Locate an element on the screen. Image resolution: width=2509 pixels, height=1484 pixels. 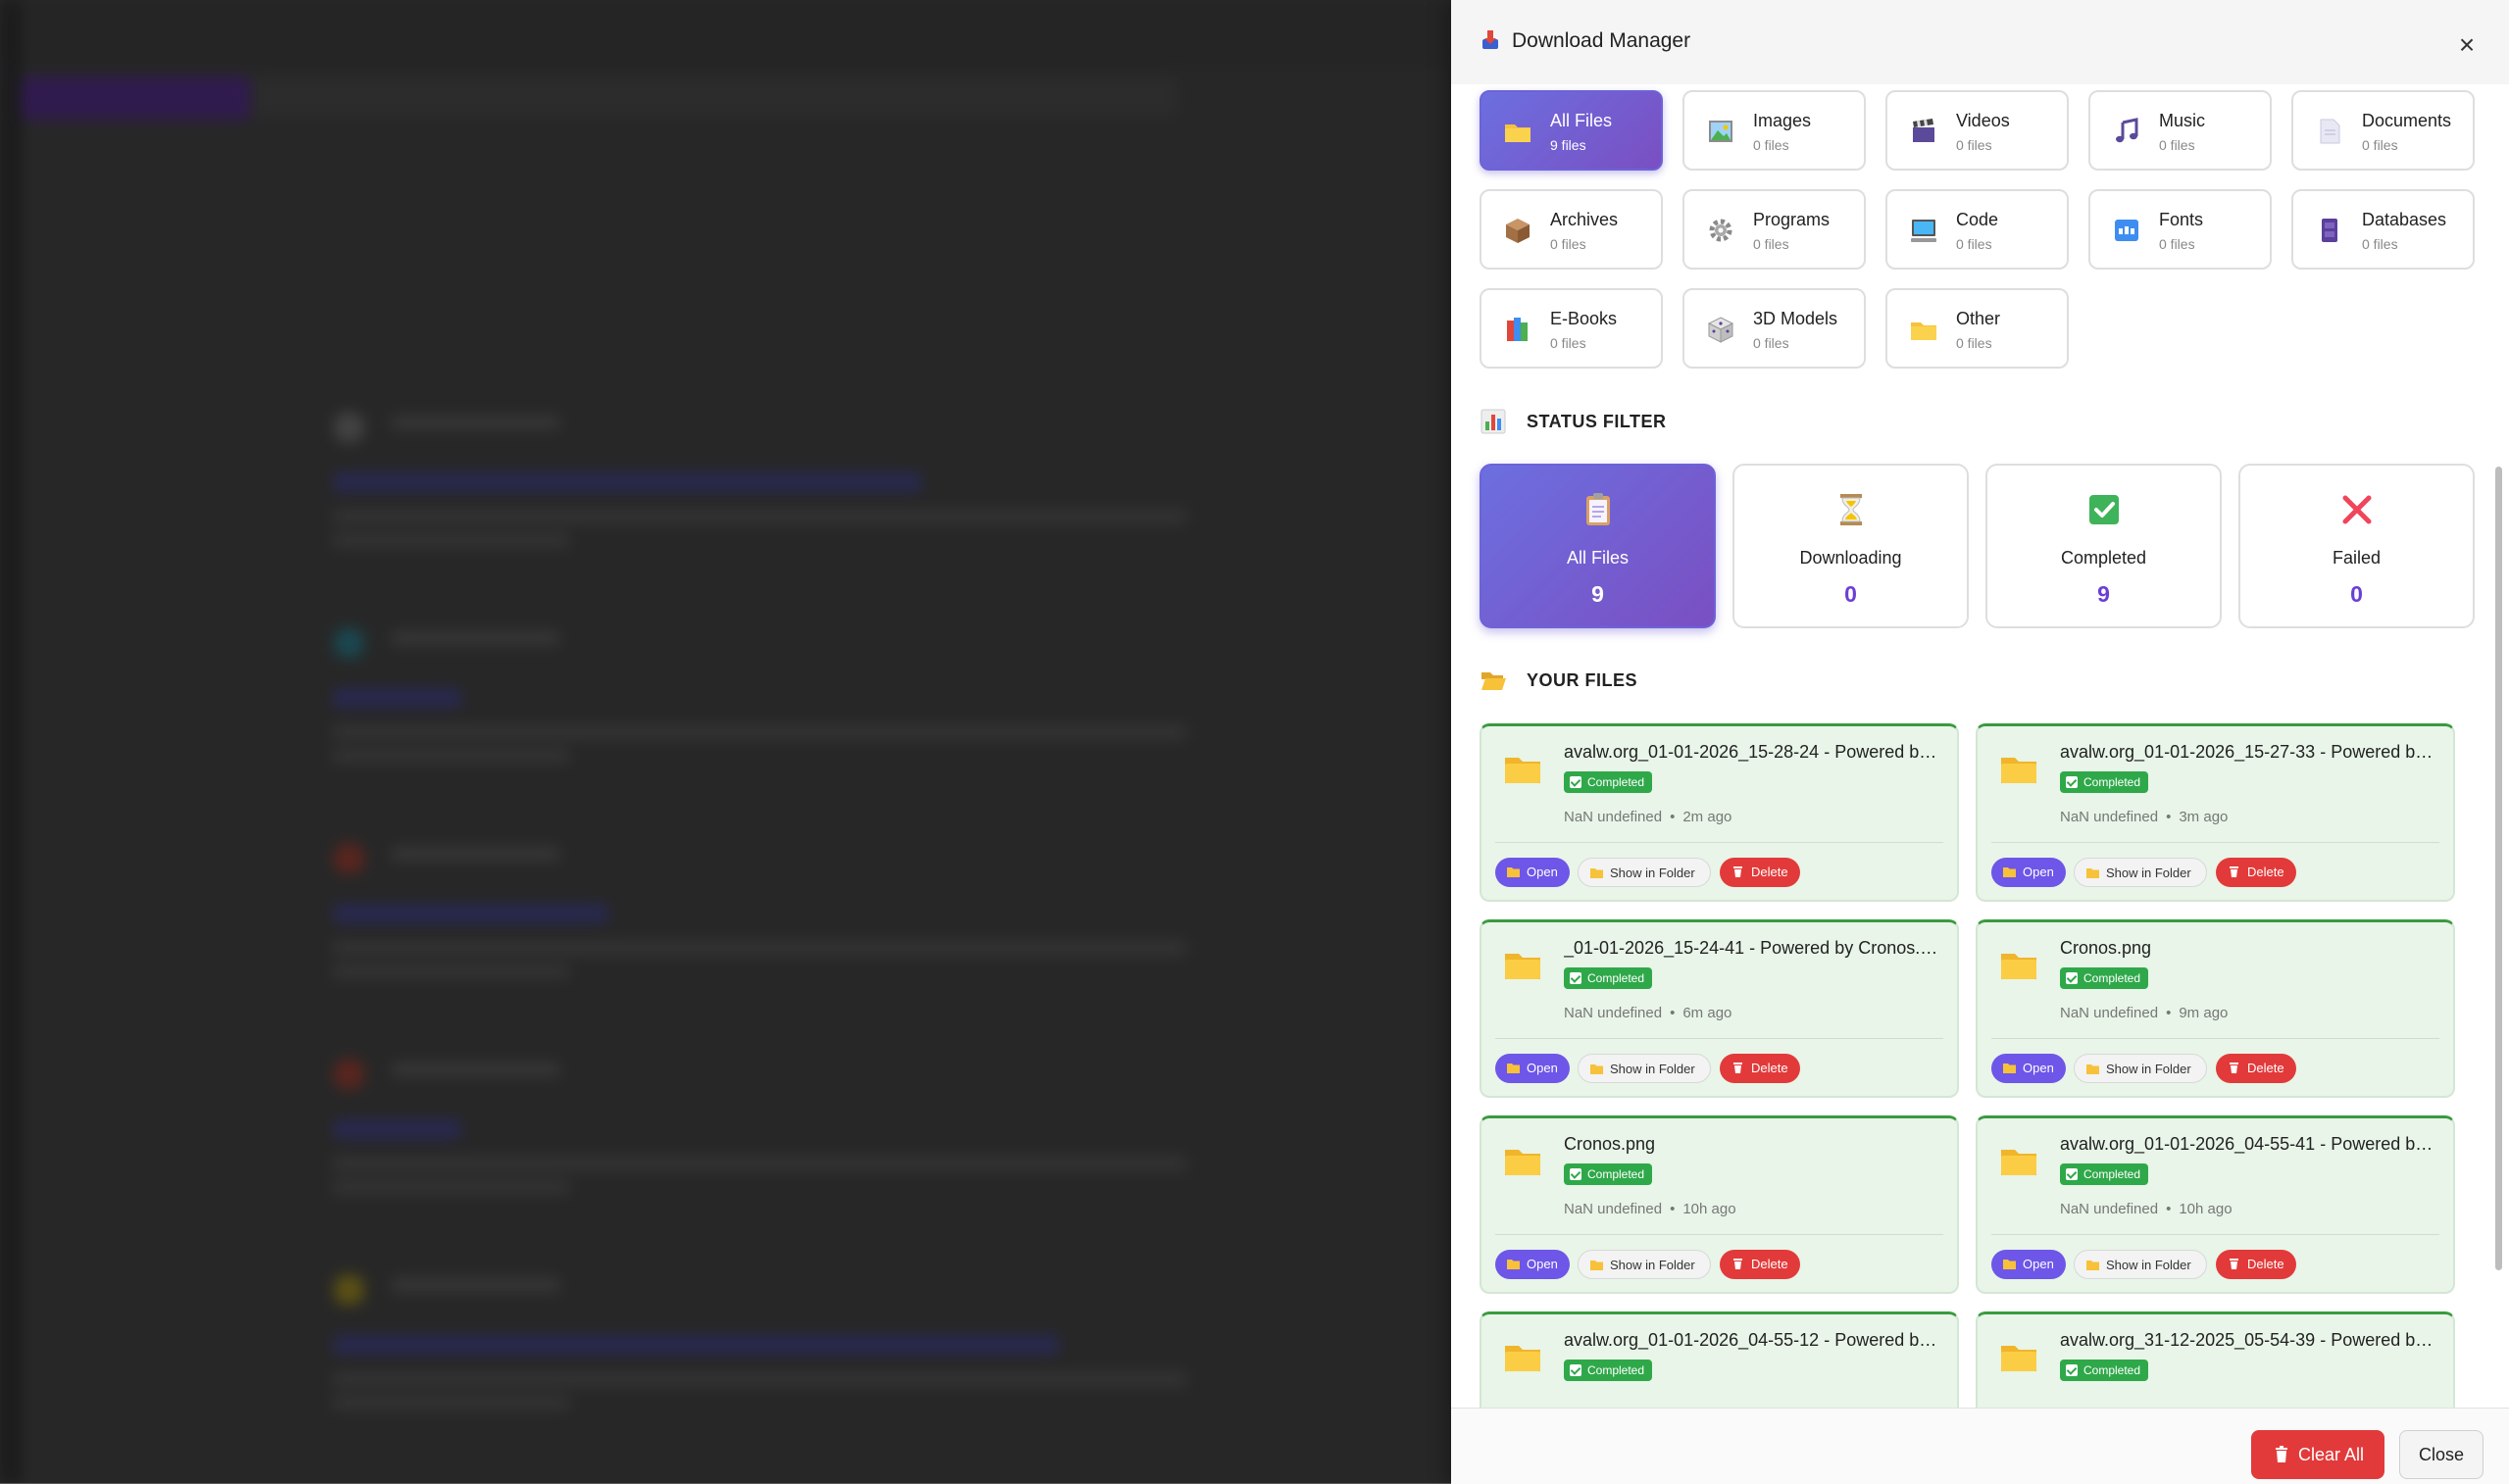
category-name: 3D Models is located at coordinates (1796, 318).